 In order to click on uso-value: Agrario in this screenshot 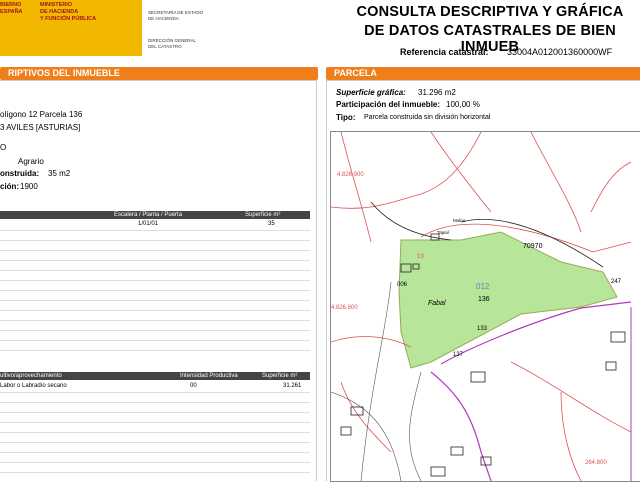, I will do `click(31, 161)`.